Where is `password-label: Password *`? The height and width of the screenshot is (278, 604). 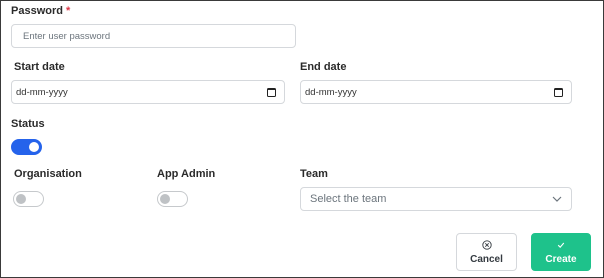
password-label: Password * is located at coordinates (40, 11).